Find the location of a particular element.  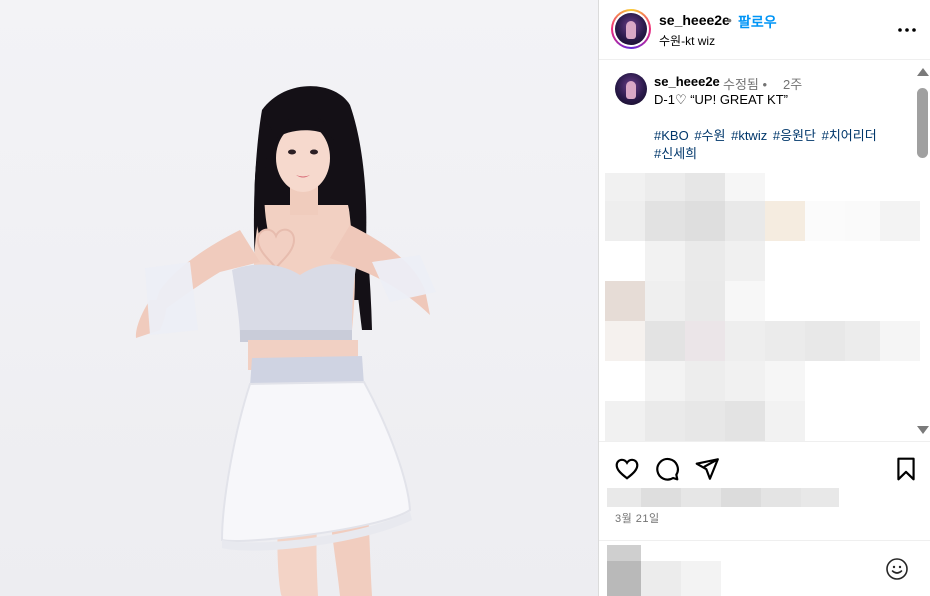

hashtag-link: #신세희 is located at coordinates (675, 153).